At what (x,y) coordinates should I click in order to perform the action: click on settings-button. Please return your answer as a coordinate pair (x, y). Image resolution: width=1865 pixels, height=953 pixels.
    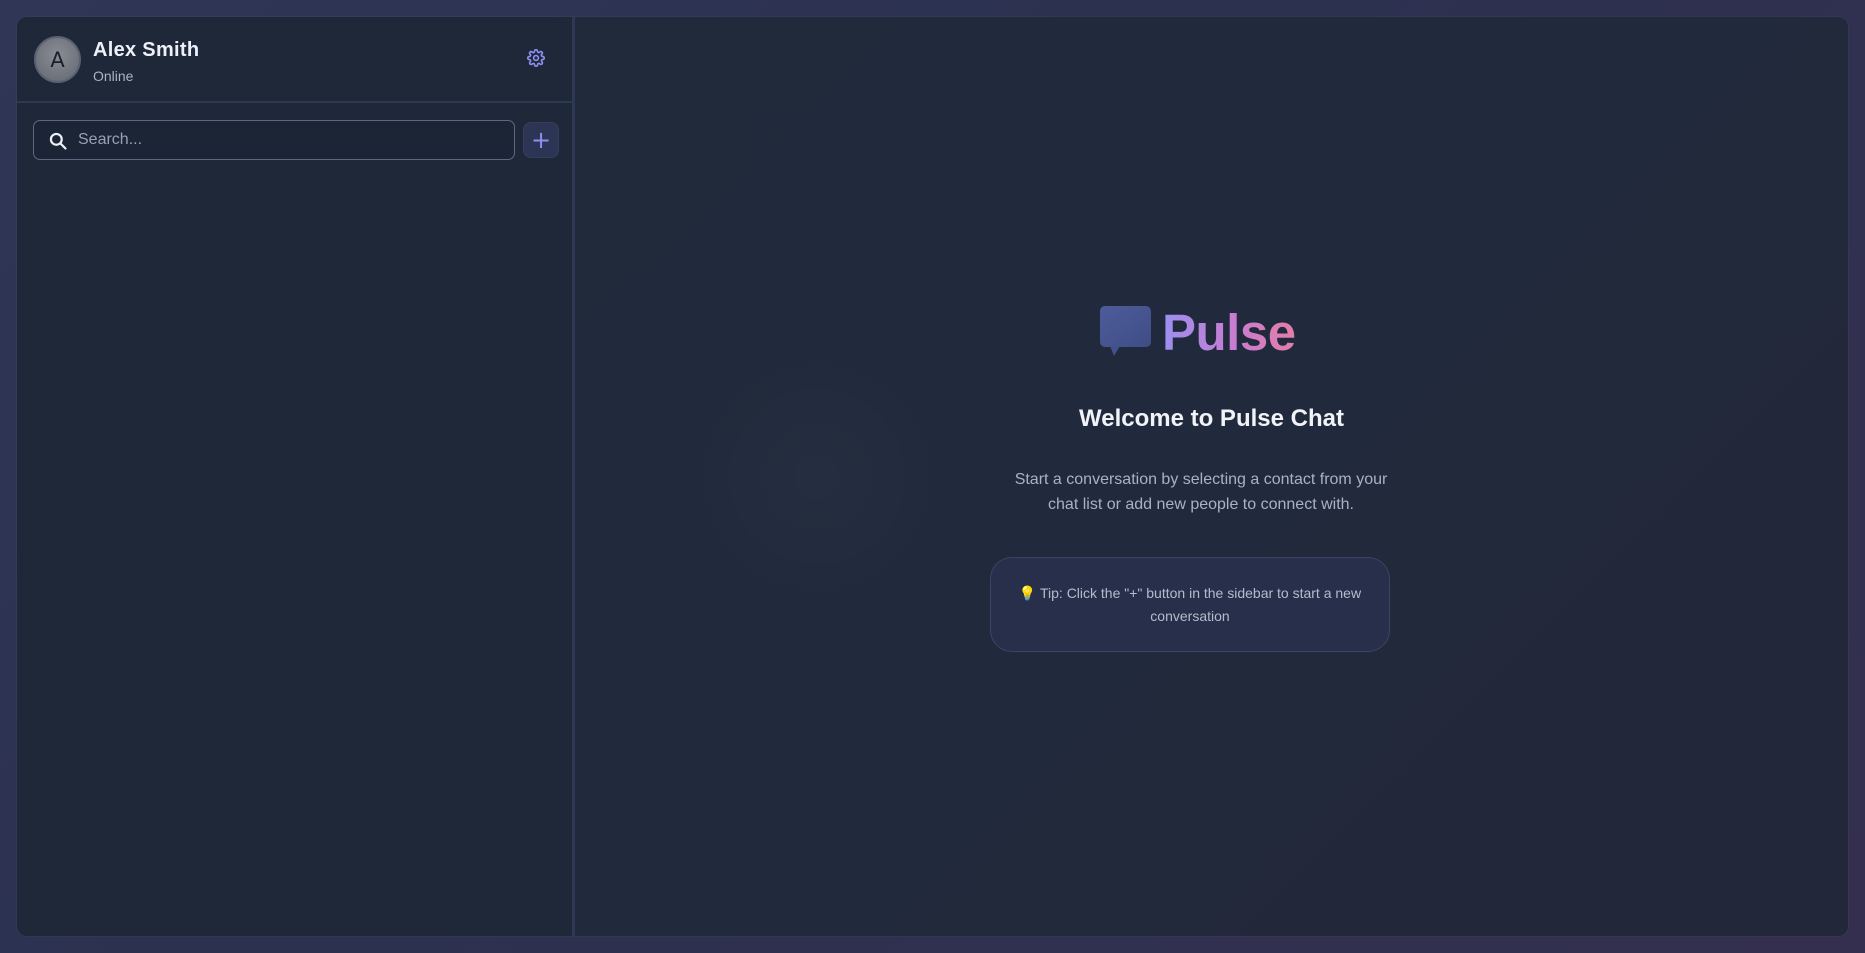
    Looking at the image, I should click on (536, 60).